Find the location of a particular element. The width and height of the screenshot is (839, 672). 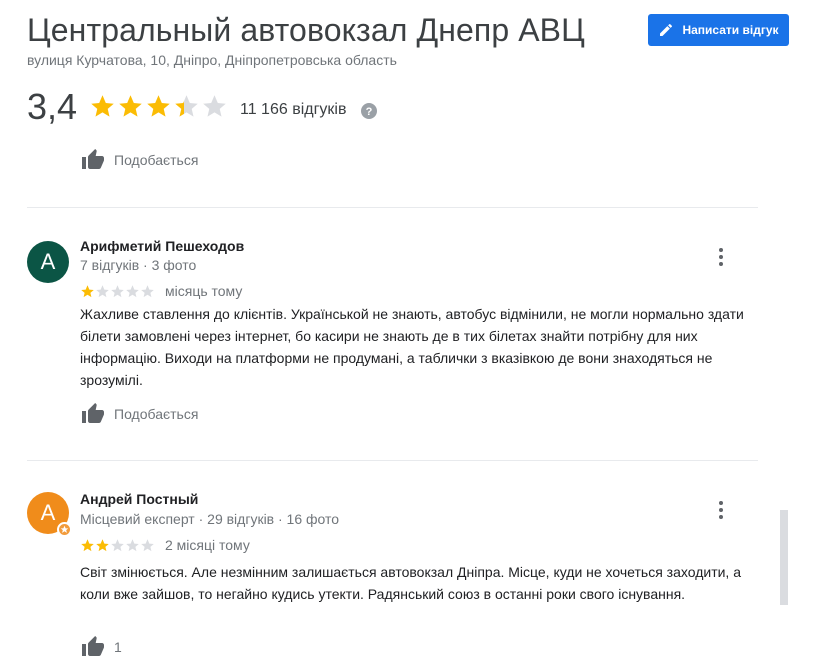

help-icon: ? is located at coordinates (369, 113).